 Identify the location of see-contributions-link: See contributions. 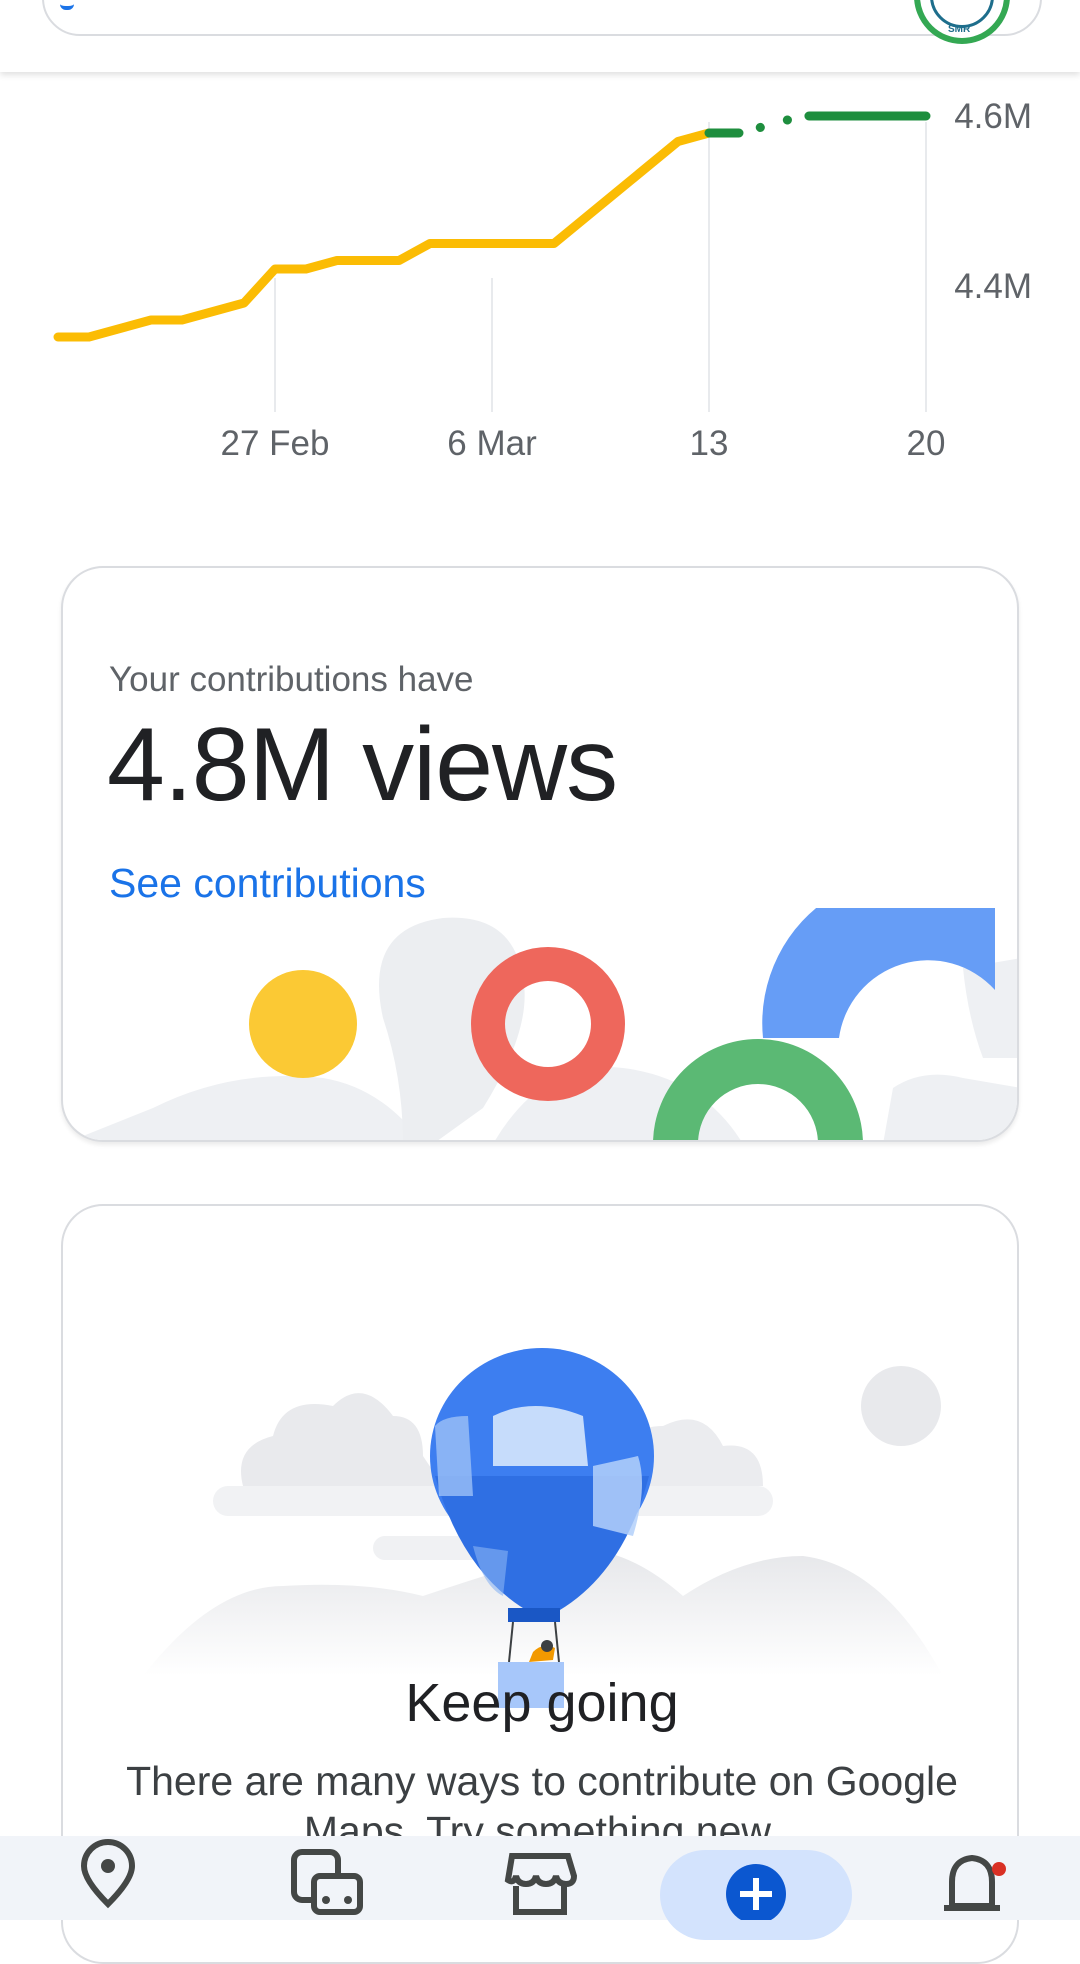
(267, 883).